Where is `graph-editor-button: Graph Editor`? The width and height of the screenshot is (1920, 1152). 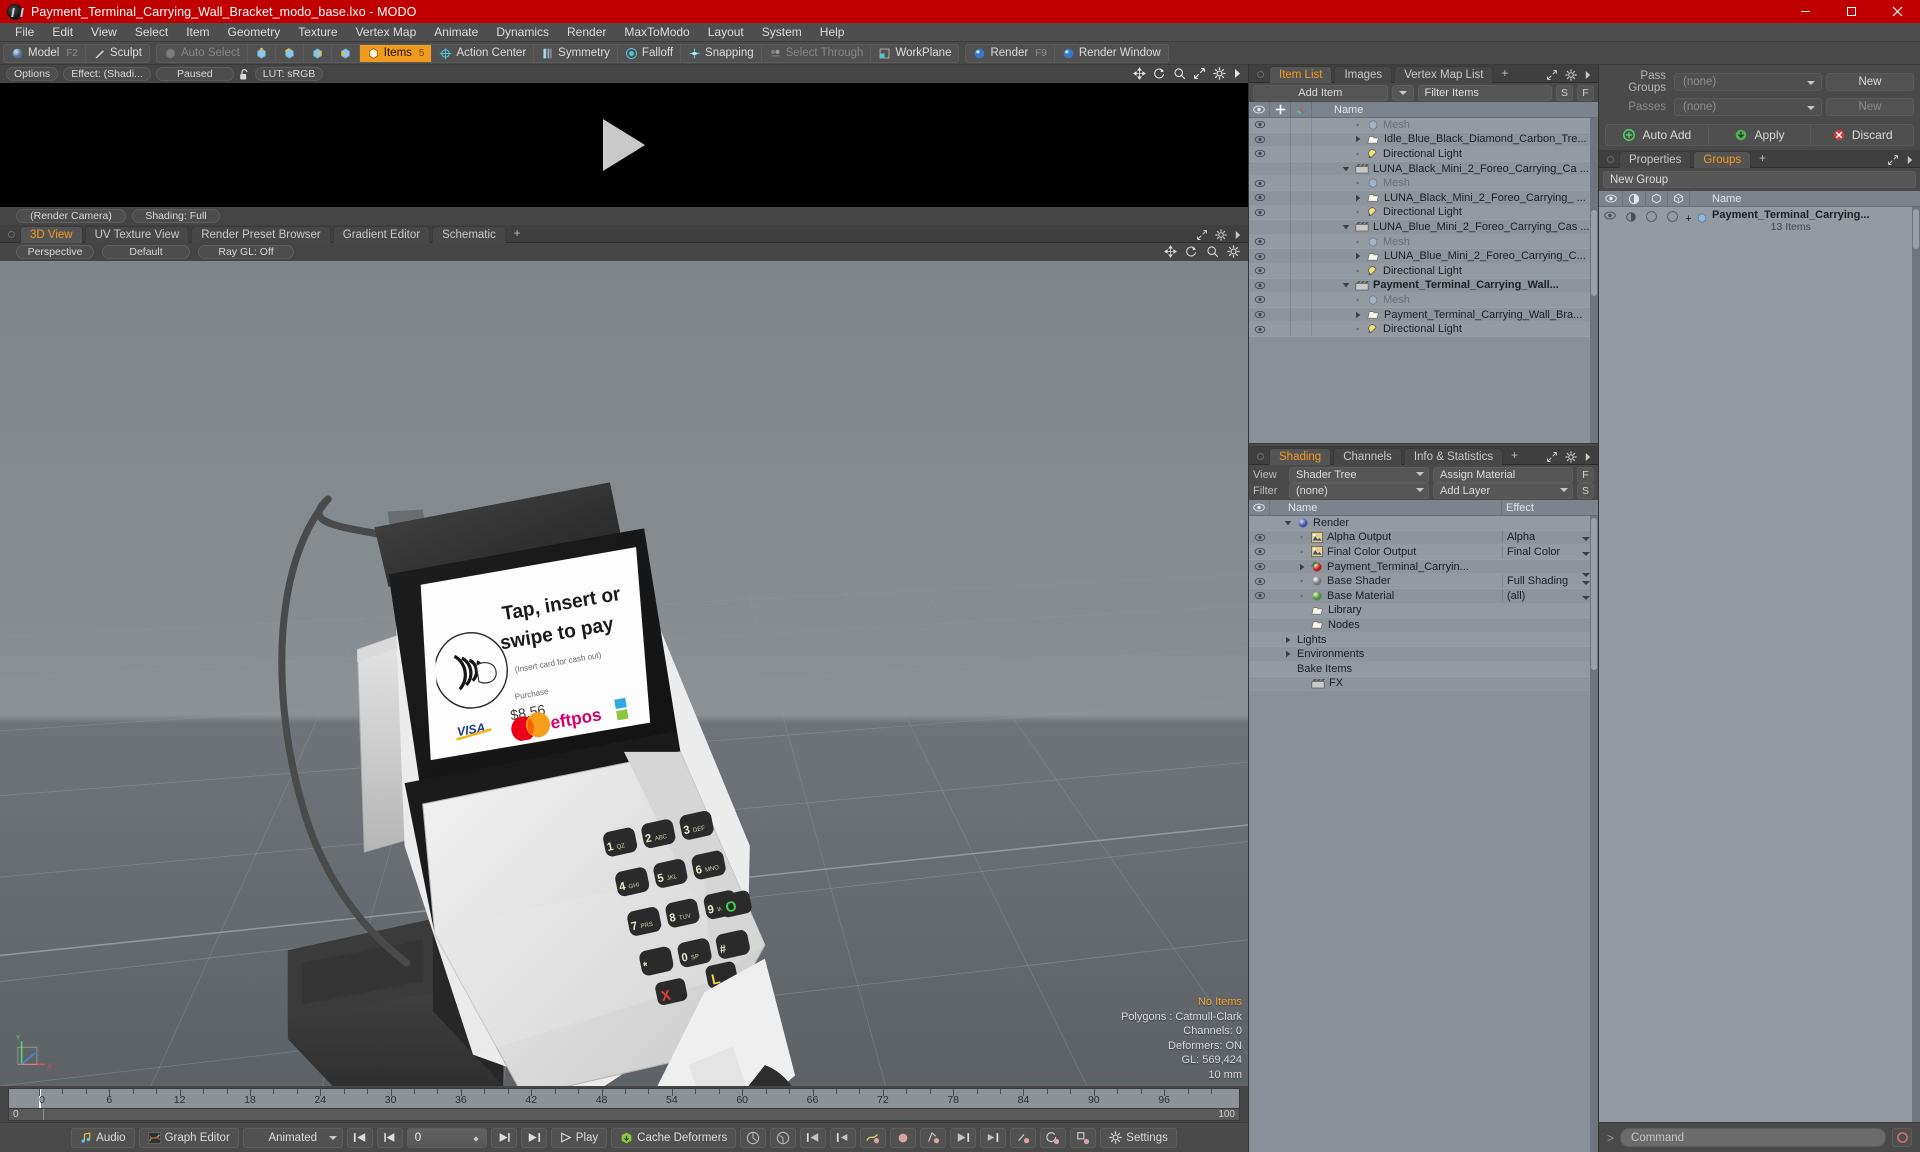 graph-editor-button: Graph Editor is located at coordinates (188, 1137).